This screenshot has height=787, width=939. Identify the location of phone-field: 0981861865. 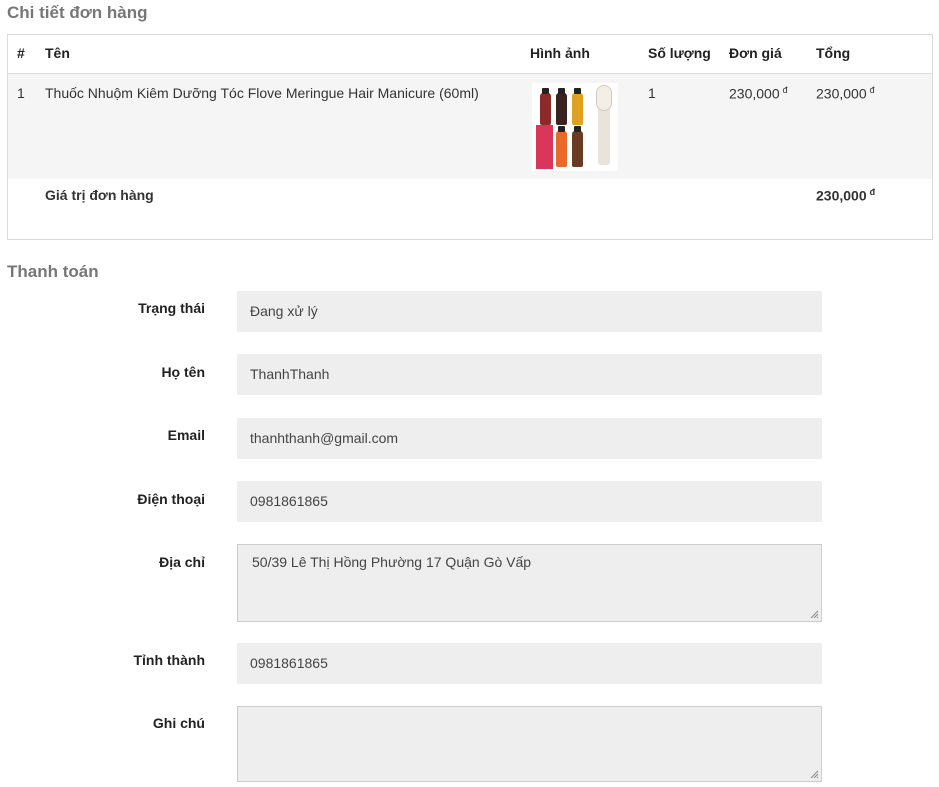
(529, 501).